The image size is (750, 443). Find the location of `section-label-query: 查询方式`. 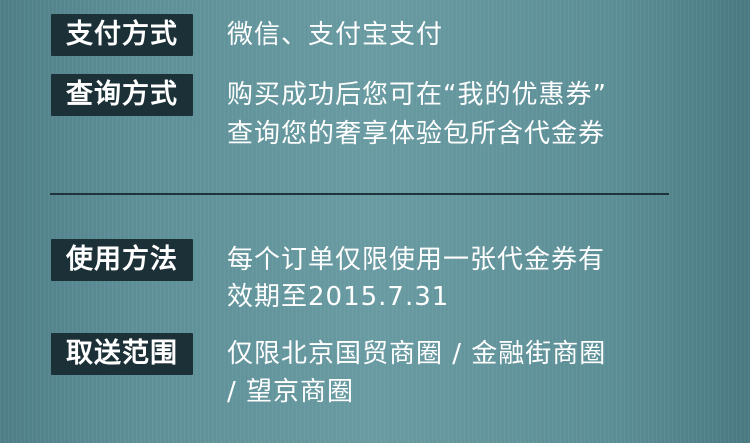

section-label-query: 查询方式 is located at coordinates (122, 95).